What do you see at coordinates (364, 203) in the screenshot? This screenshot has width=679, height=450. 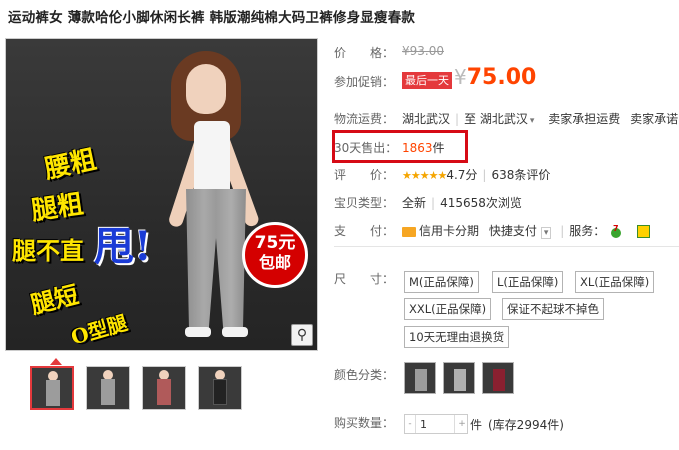 I see `baby-type-label: 宝贝类型：` at bounding box center [364, 203].